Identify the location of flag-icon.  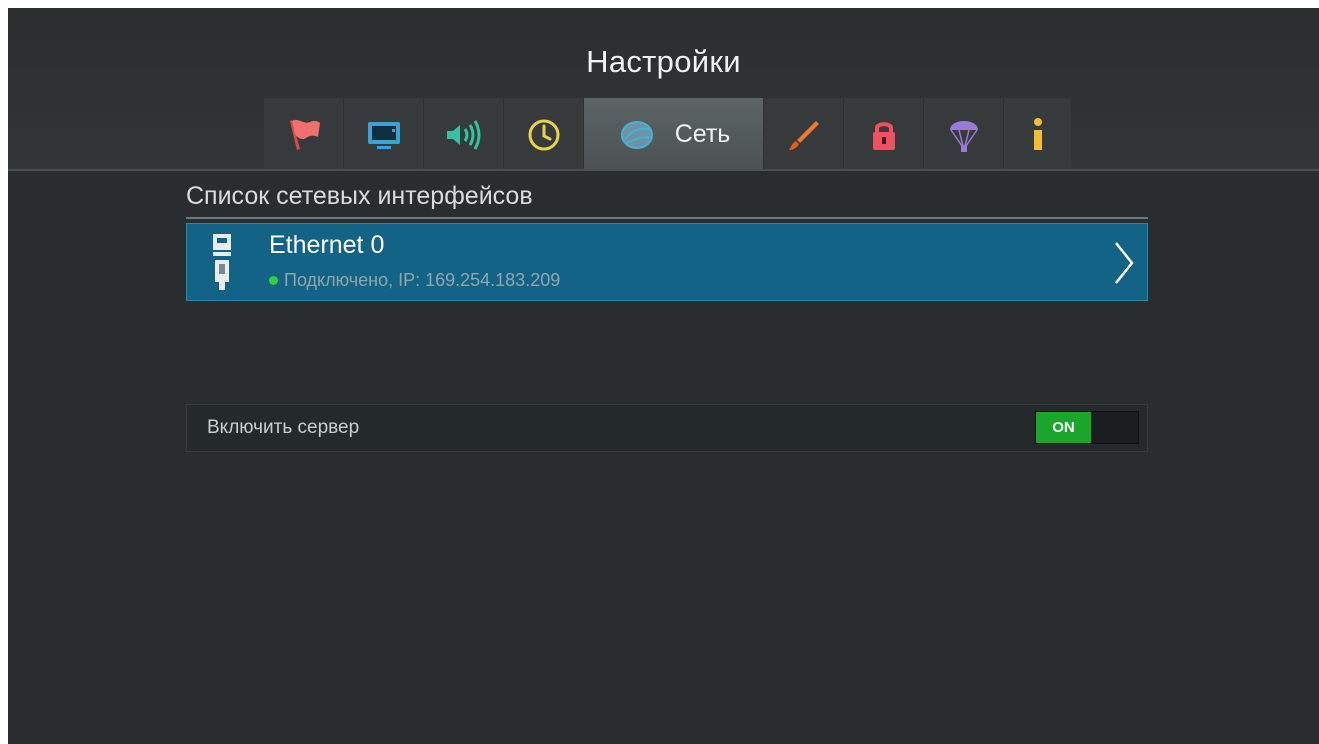
(304, 134).